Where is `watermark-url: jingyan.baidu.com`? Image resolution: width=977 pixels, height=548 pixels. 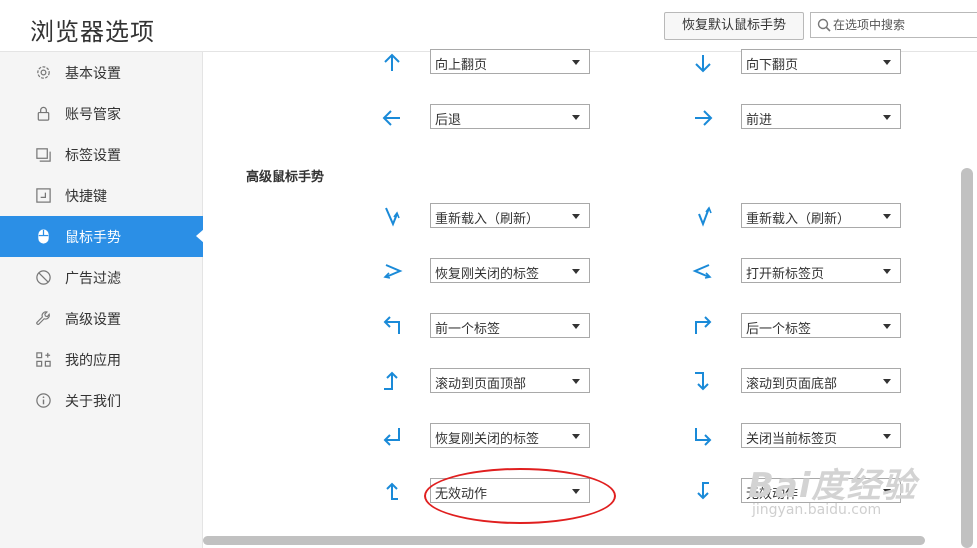 watermark-url: jingyan.baidu.com is located at coordinates (817, 510).